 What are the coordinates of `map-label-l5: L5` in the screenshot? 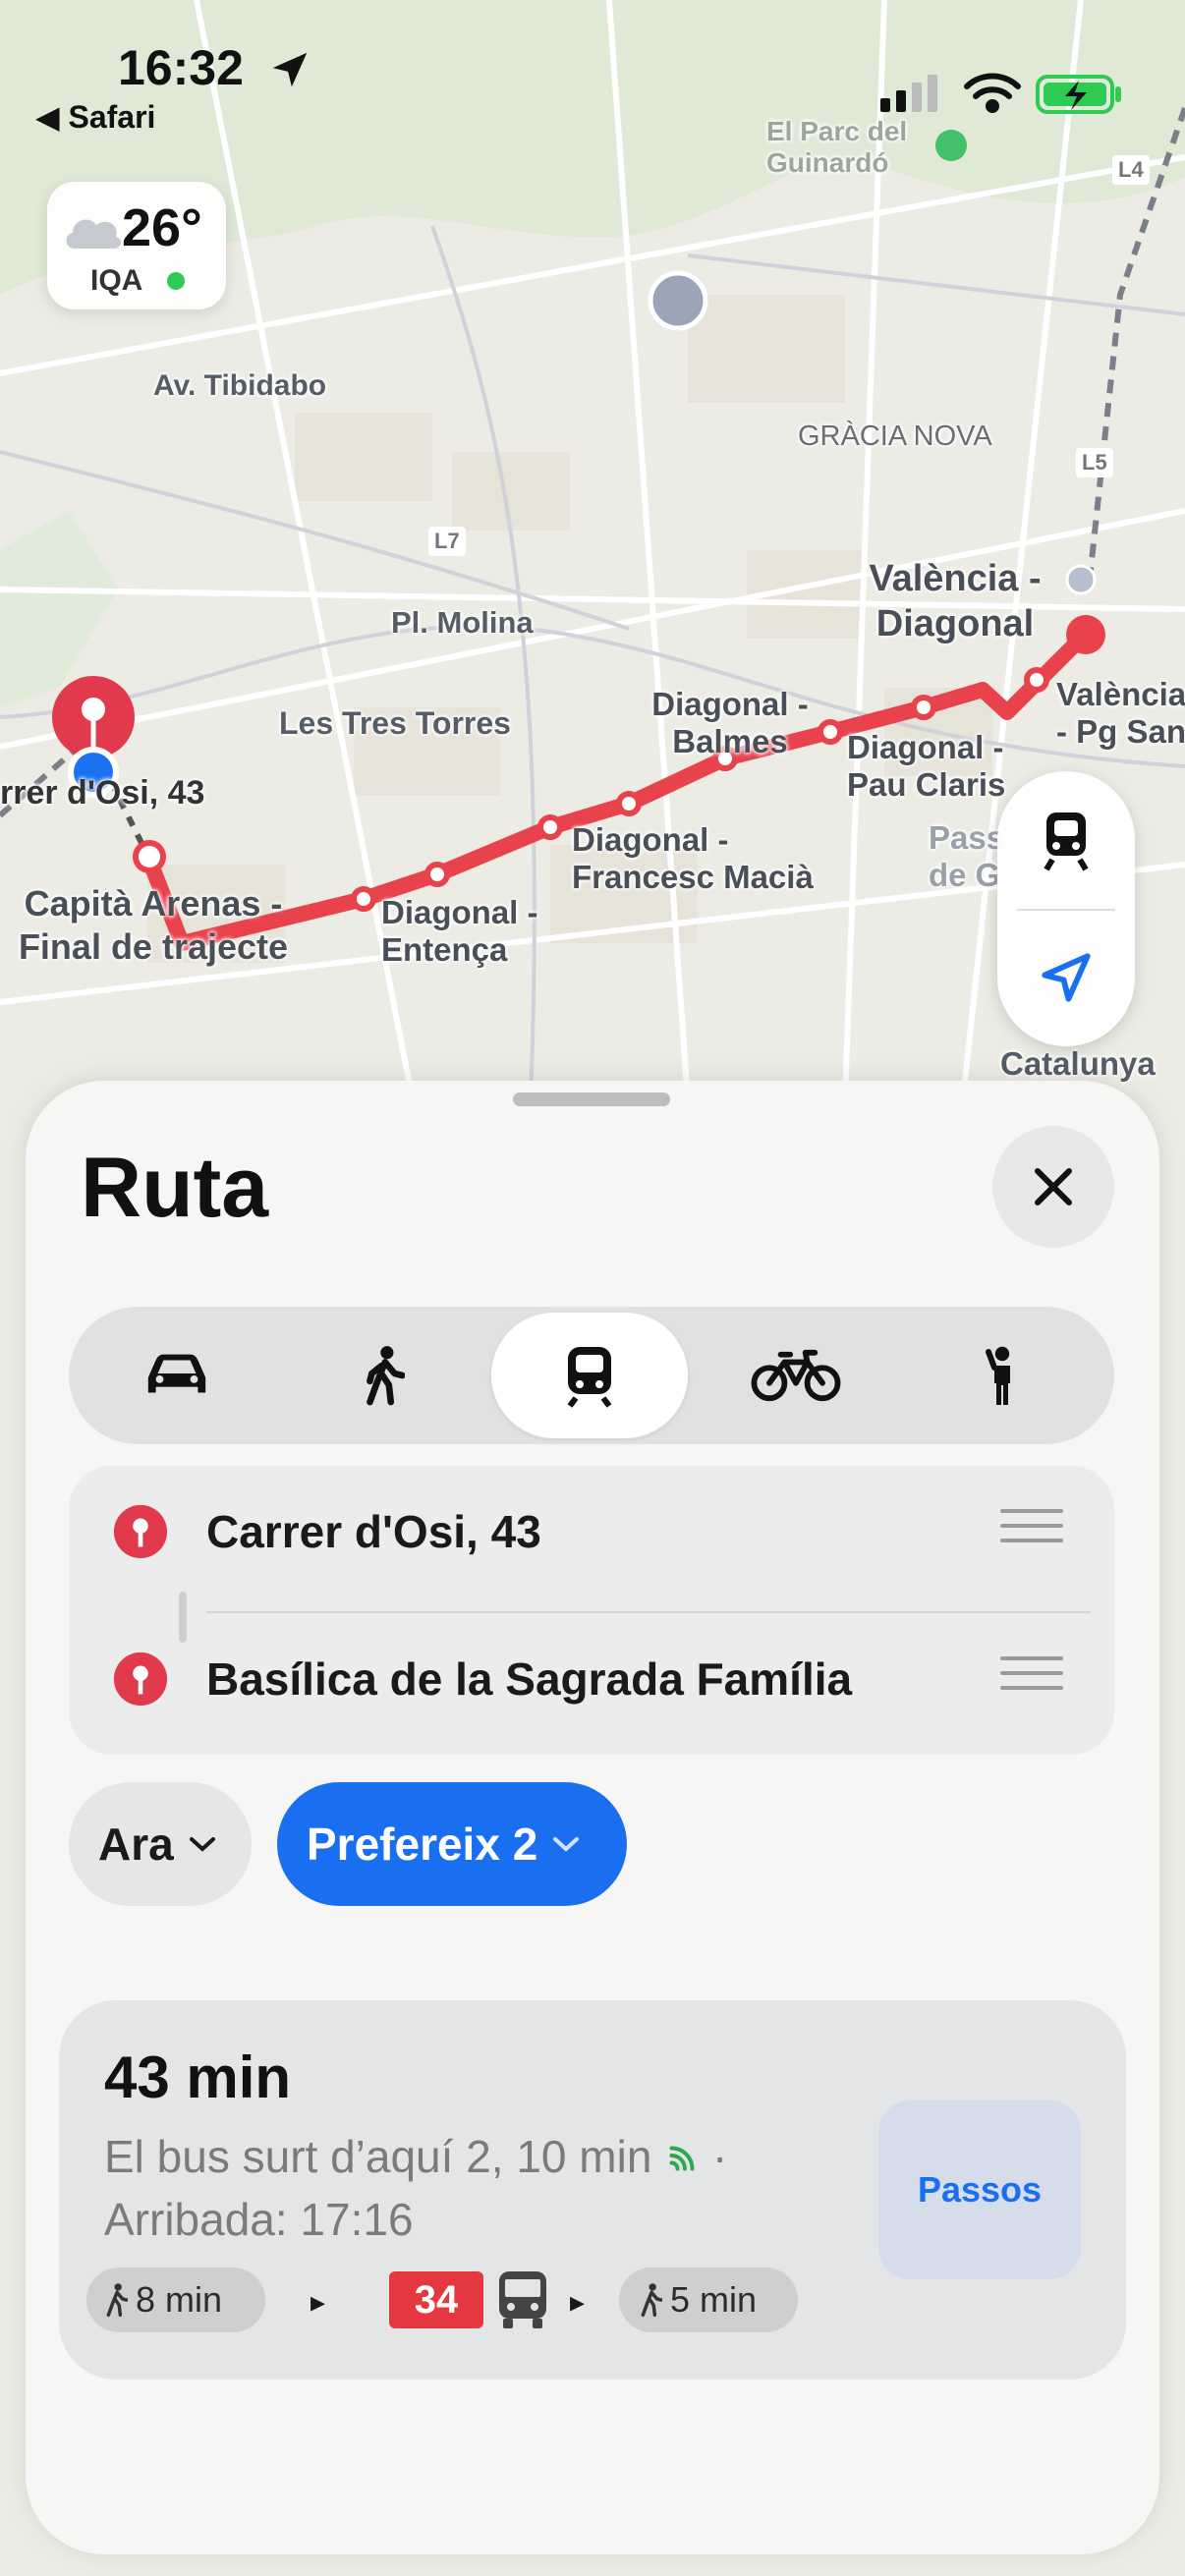 It's located at (1095, 462).